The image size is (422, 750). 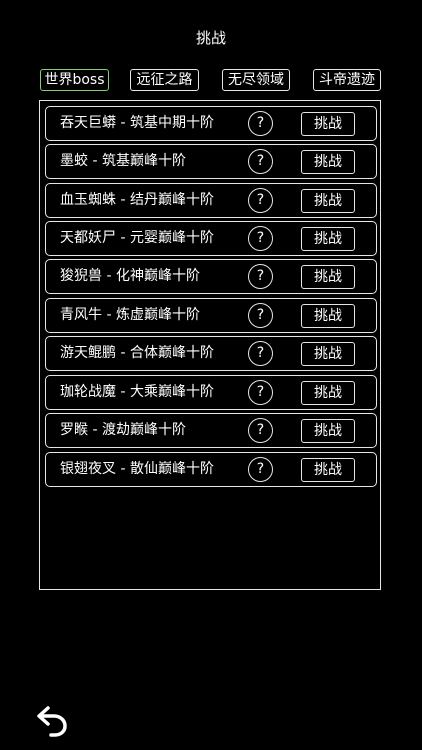 I want to click on boss-row: 吞天巨蟒 - 筑基中期十阶 ? 挑战, so click(x=211, y=123).